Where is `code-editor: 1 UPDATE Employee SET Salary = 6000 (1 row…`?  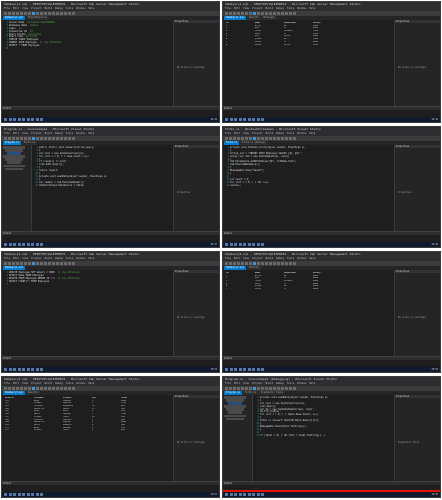 code-editor: 1 UPDATE Employee SET Salary = 6000 (1 row… is located at coordinates (87, 313).